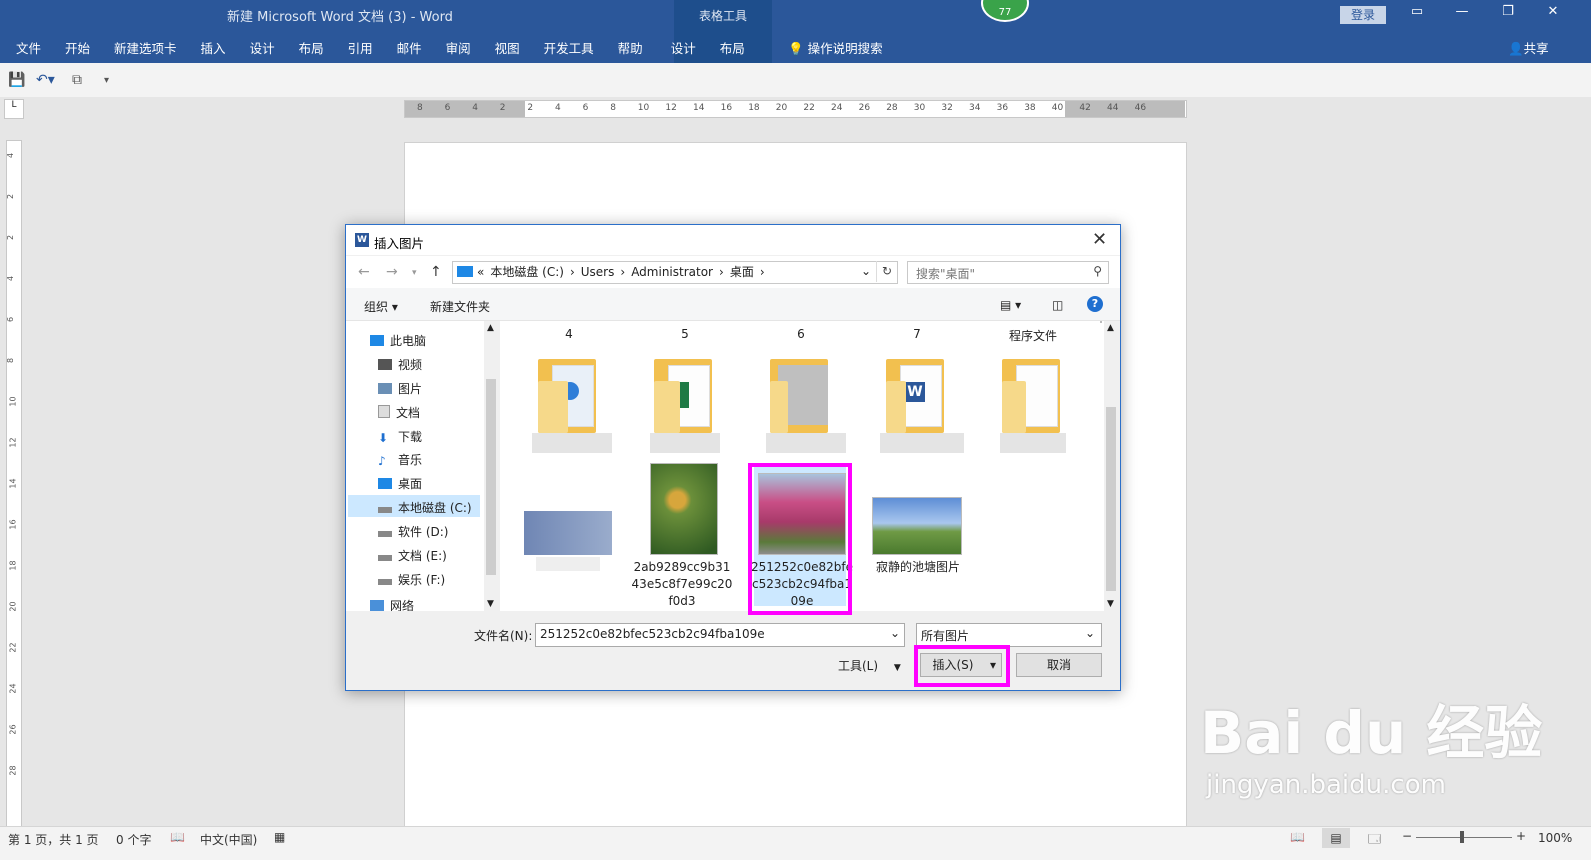  I want to click on tools-button: 工具(L) ▼, so click(869, 665).